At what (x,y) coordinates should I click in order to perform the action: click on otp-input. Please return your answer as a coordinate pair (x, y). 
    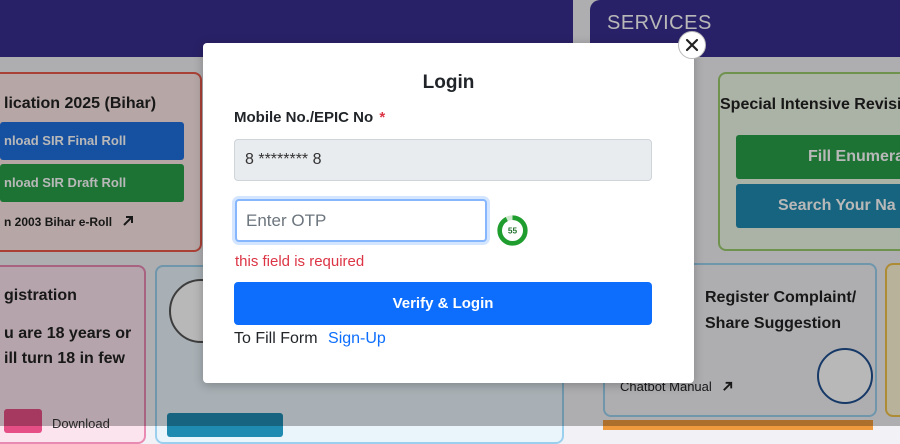
    Looking at the image, I should click on (361, 220).